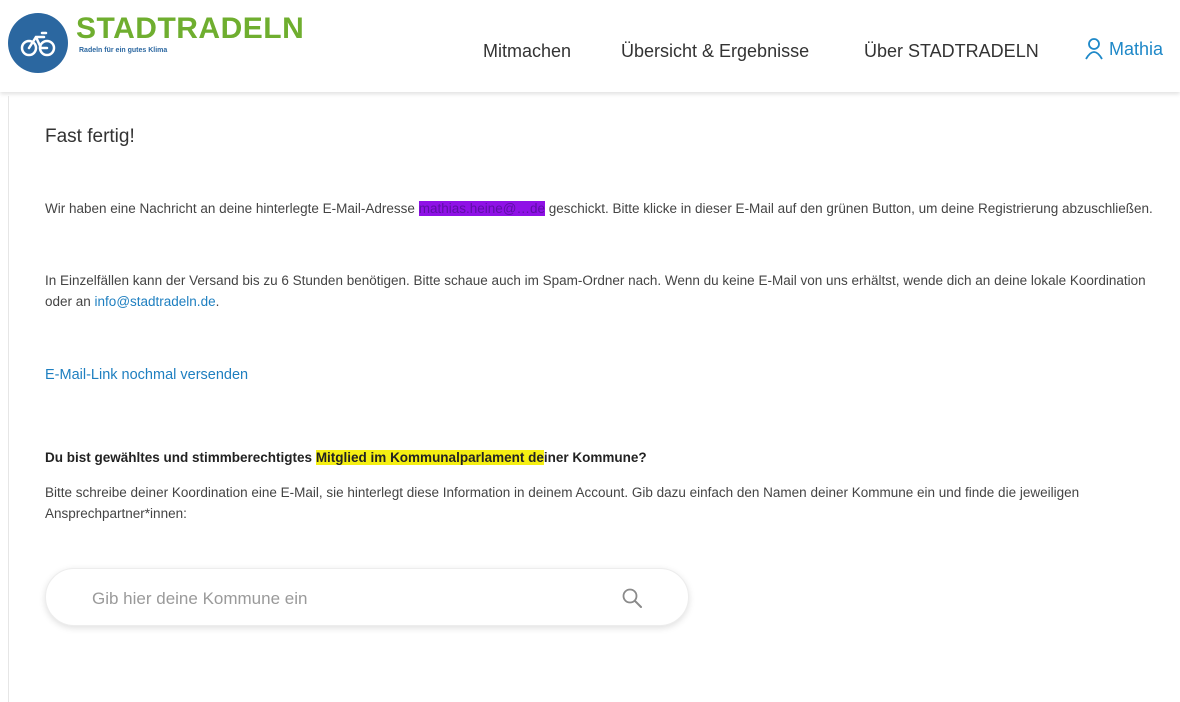 This screenshot has height=702, width=1180. Describe the element at coordinates (190, 29) in the screenshot. I see `brand-name: STADTRADELN` at that location.